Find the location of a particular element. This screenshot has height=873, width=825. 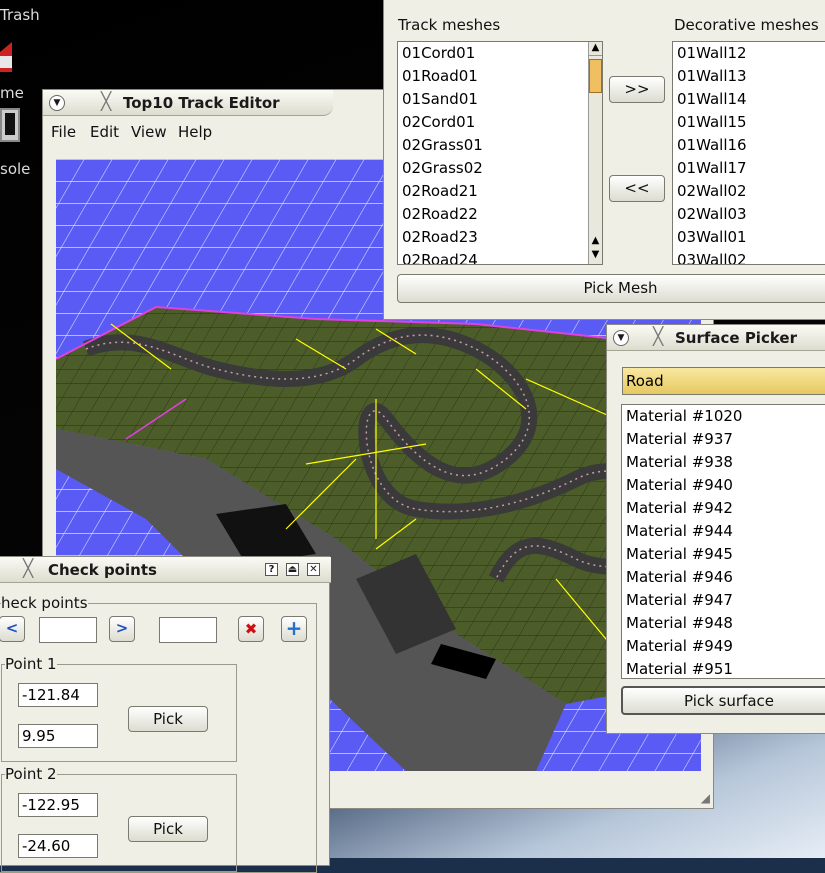

list-item: 01Sand01 is located at coordinates (500, 99).